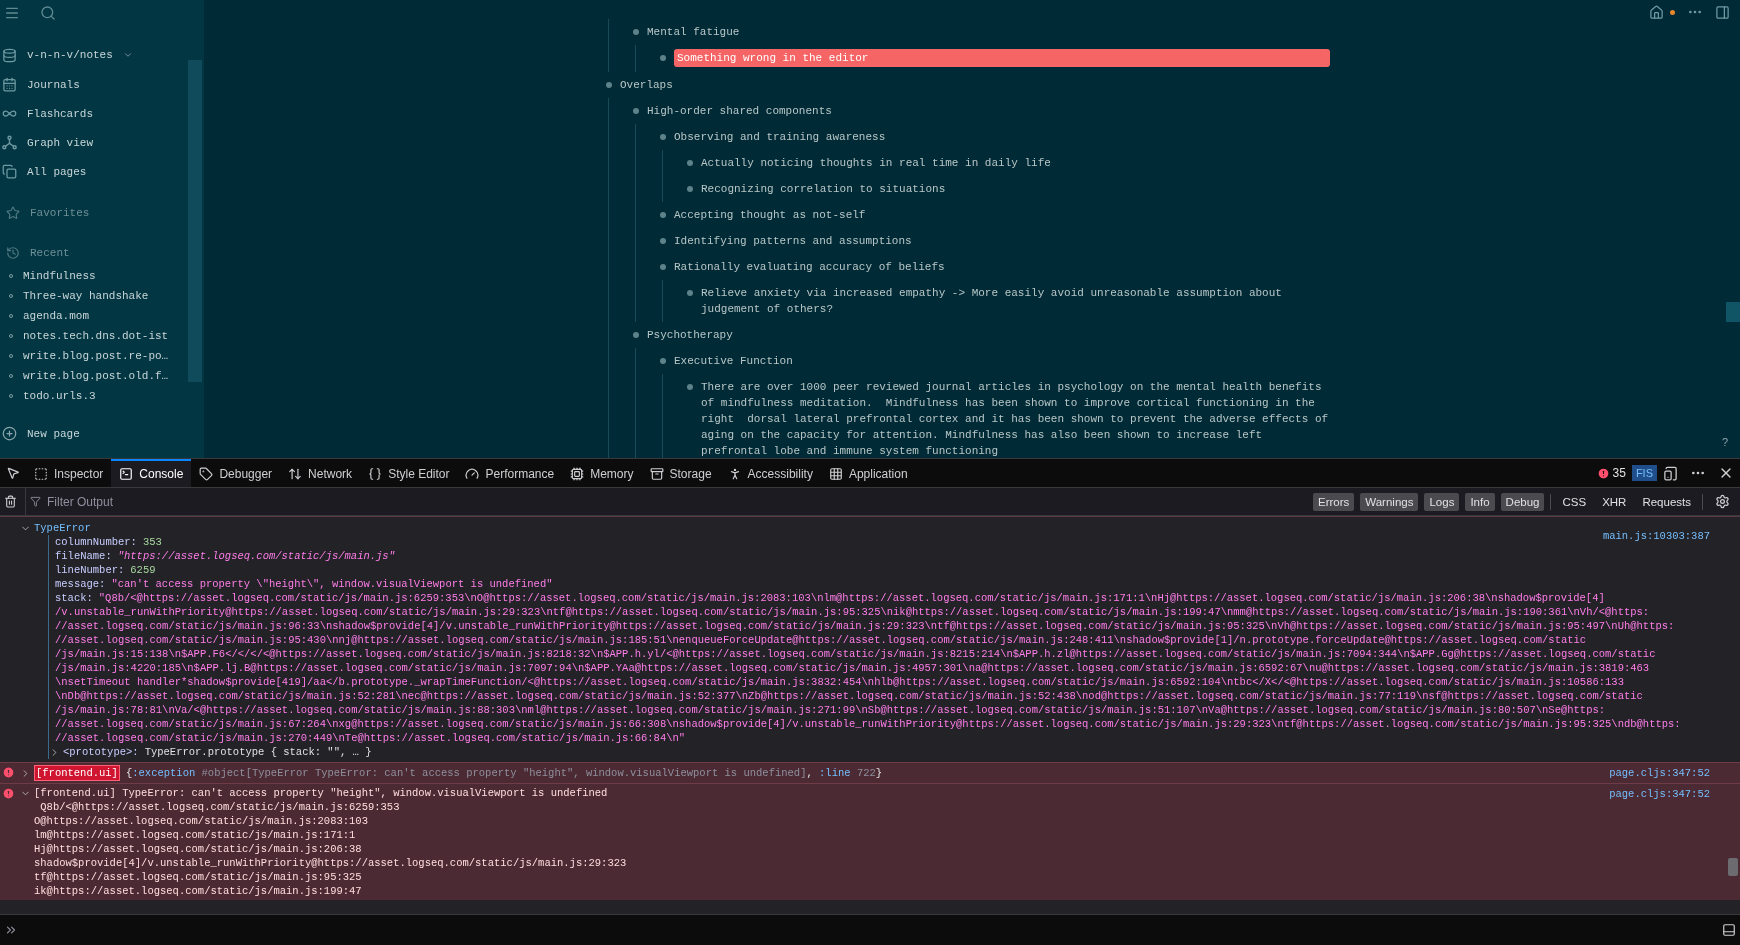 Image resolution: width=1740 pixels, height=945 pixels. What do you see at coordinates (53, 433) in the screenshot?
I see `new-page-link: New page` at bounding box center [53, 433].